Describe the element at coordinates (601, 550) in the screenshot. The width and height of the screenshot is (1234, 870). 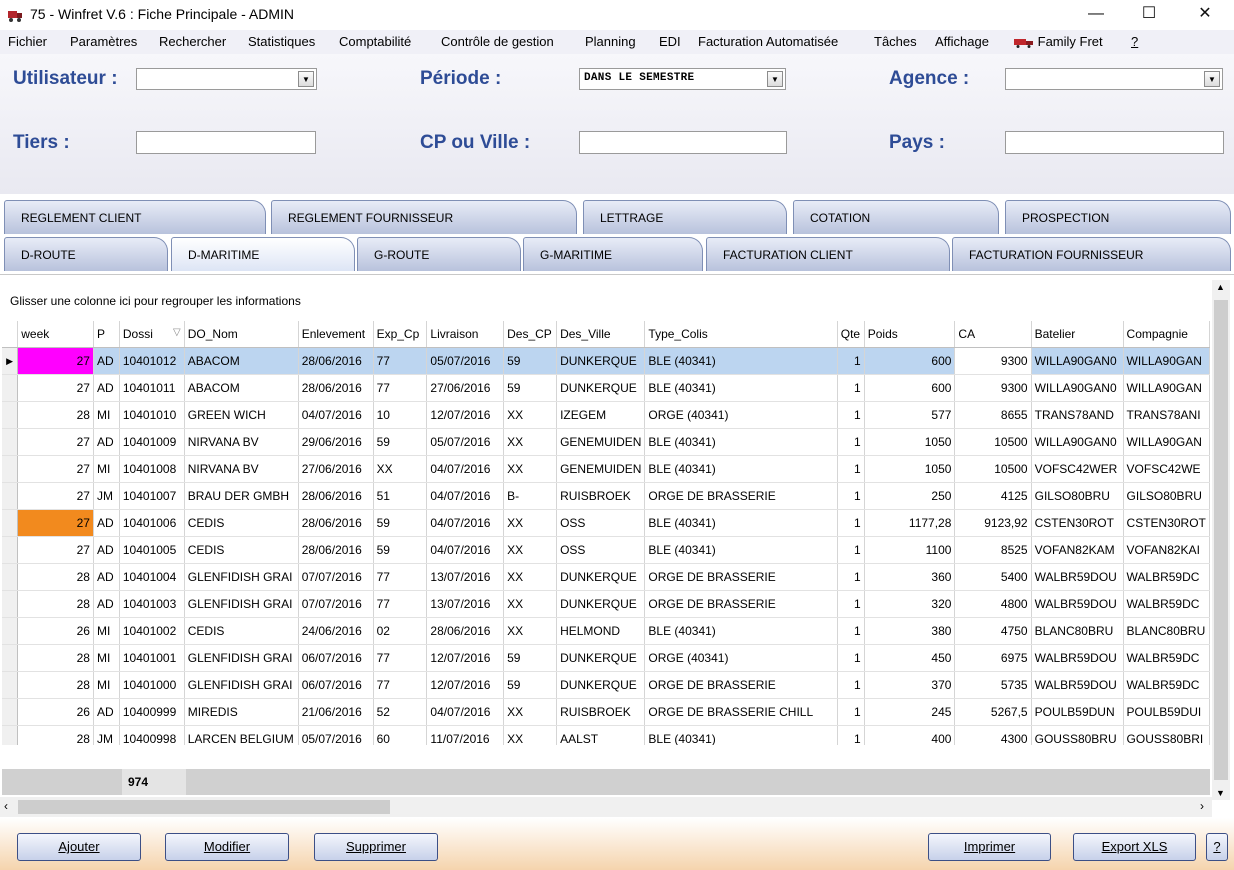
I see `cell-des-ville: OSS` at that location.